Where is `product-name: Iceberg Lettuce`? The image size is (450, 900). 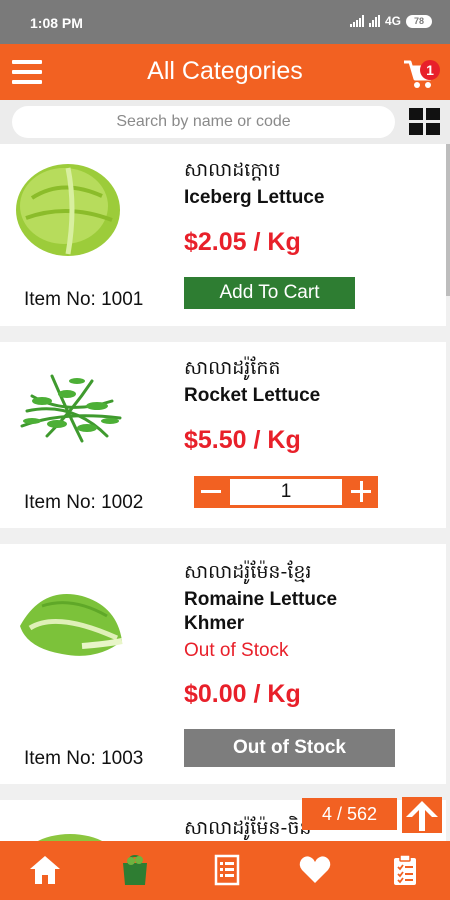
product-name: Iceberg Lettuce is located at coordinates (254, 197).